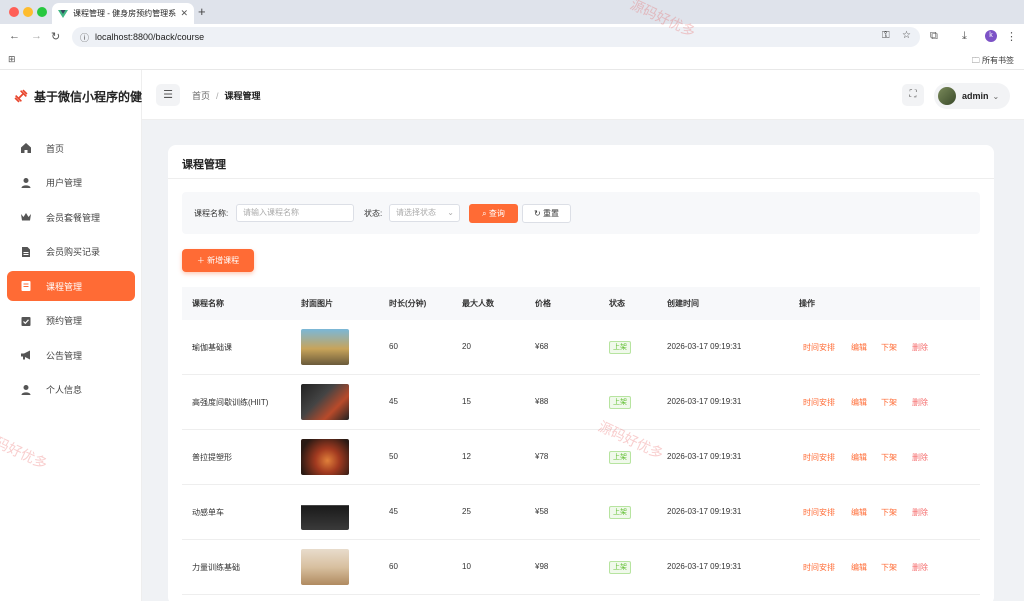 The image size is (1024, 601). Describe the element at coordinates (906, 35) in the screenshot. I see `bookmark-star-icon: ☆` at that location.